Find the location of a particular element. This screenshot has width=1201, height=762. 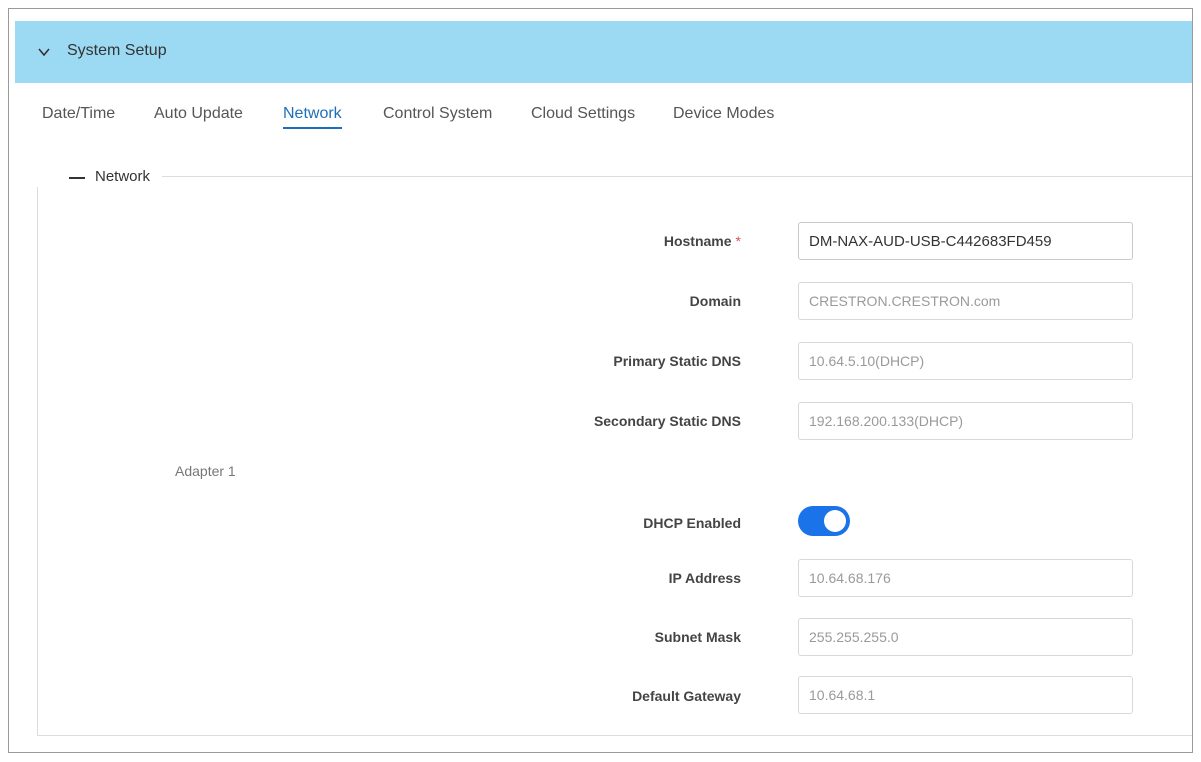

dhcp-enabled-toggle is located at coordinates (824, 521).